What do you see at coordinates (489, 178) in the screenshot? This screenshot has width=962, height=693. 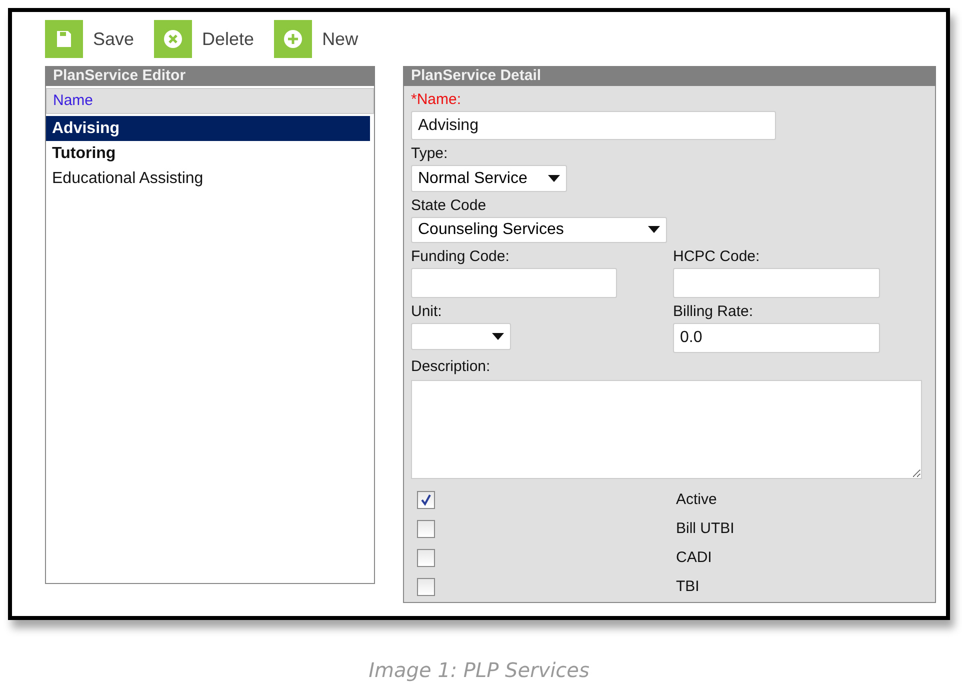 I see `type-dropdown: Normal Service` at bounding box center [489, 178].